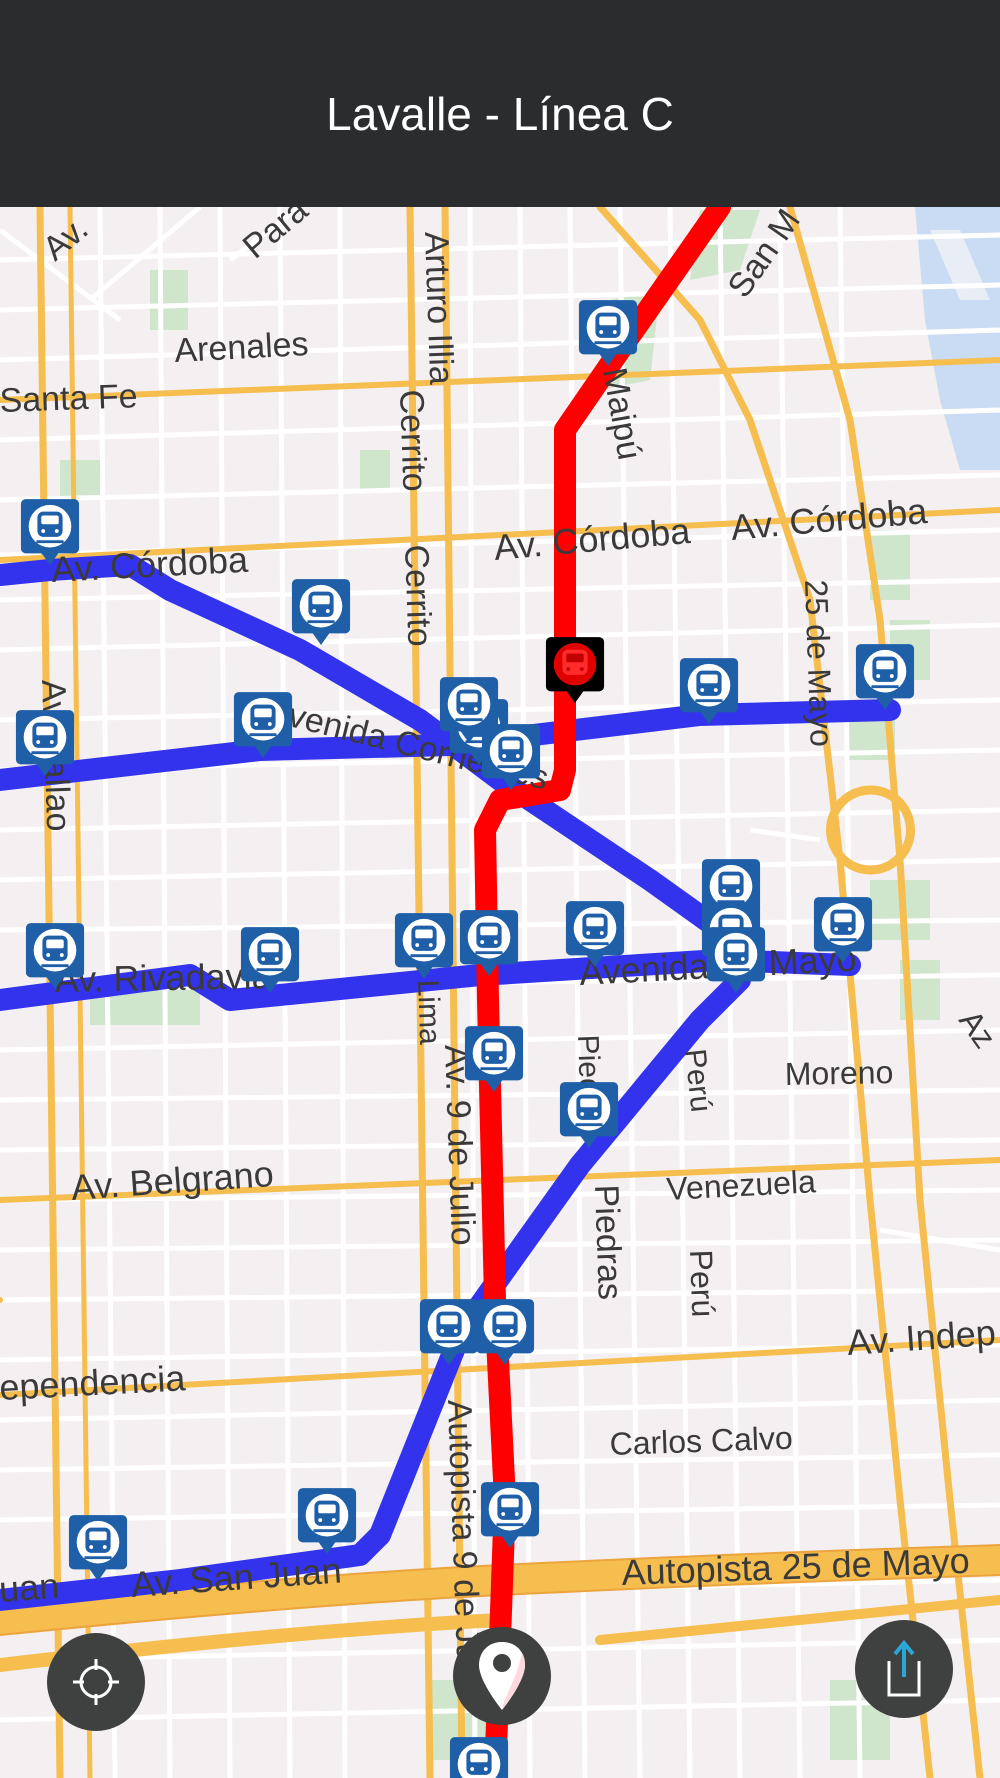  What do you see at coordinates (838, 1073) in the screenshot?
I see `street-moreno: Moreno` at bounding box center [838, 1073].